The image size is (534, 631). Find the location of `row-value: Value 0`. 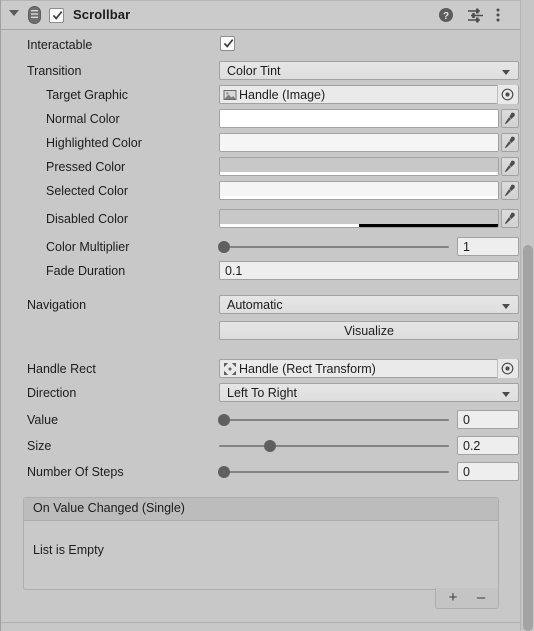

row-value: Value 0 is located at coordinates (261, 420).